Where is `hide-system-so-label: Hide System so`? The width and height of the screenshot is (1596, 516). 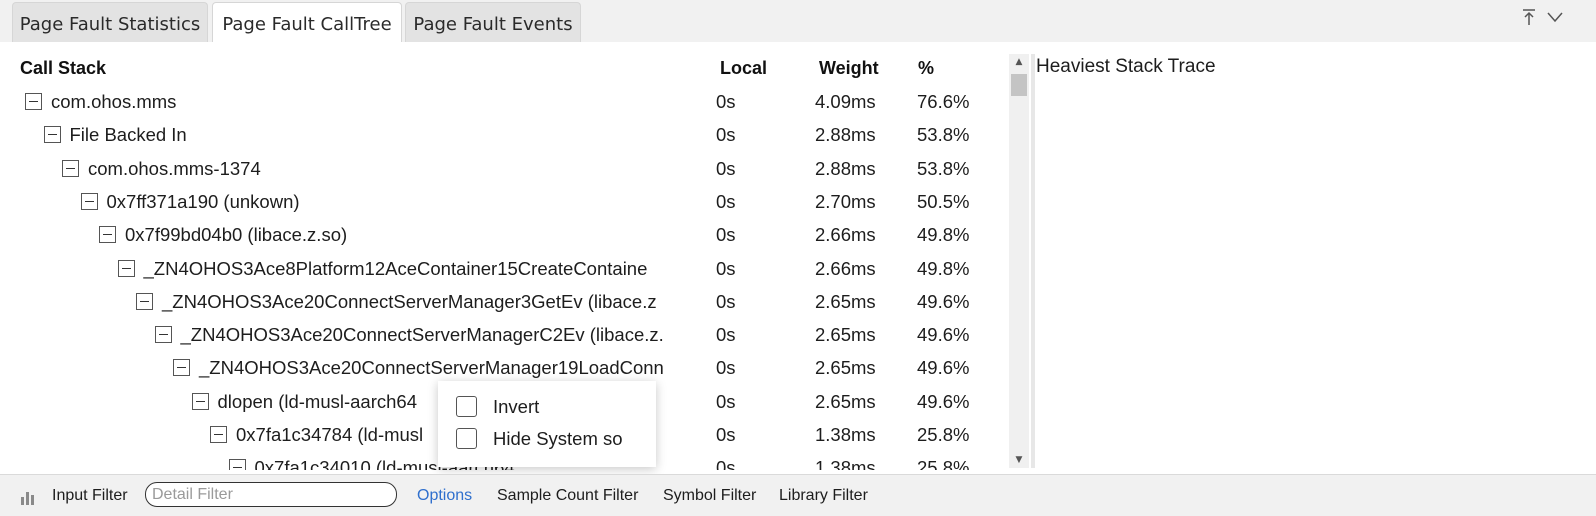 hide-system-so-label: Hide System so is located at coordinates (558, 438).